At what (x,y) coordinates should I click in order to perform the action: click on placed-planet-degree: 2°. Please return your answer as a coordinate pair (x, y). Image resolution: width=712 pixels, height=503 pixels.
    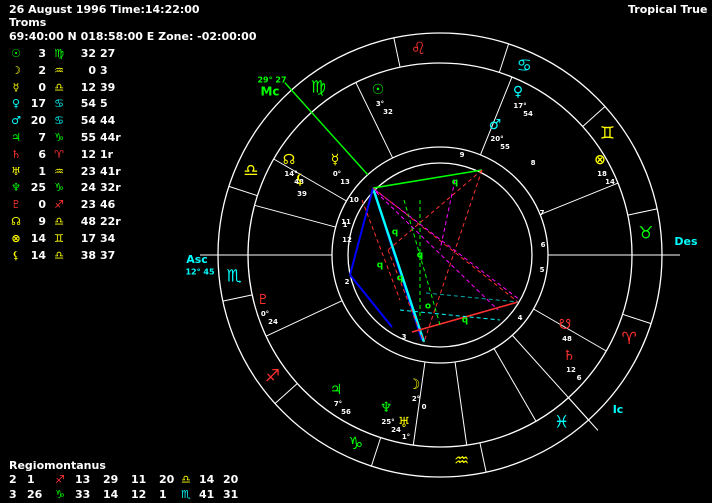
    Looking at the image, I should click on (416, 399).